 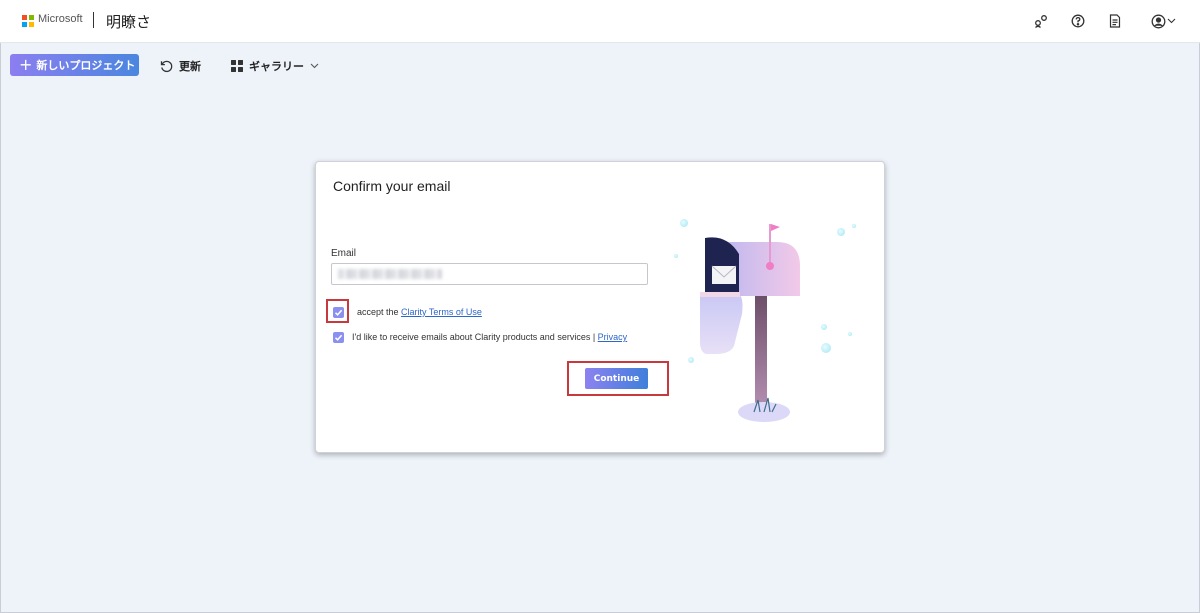 What do you see at coordinates (26, 64) in the screenshot?
I see `plus-icon: +` at bounding box center [26, 64].